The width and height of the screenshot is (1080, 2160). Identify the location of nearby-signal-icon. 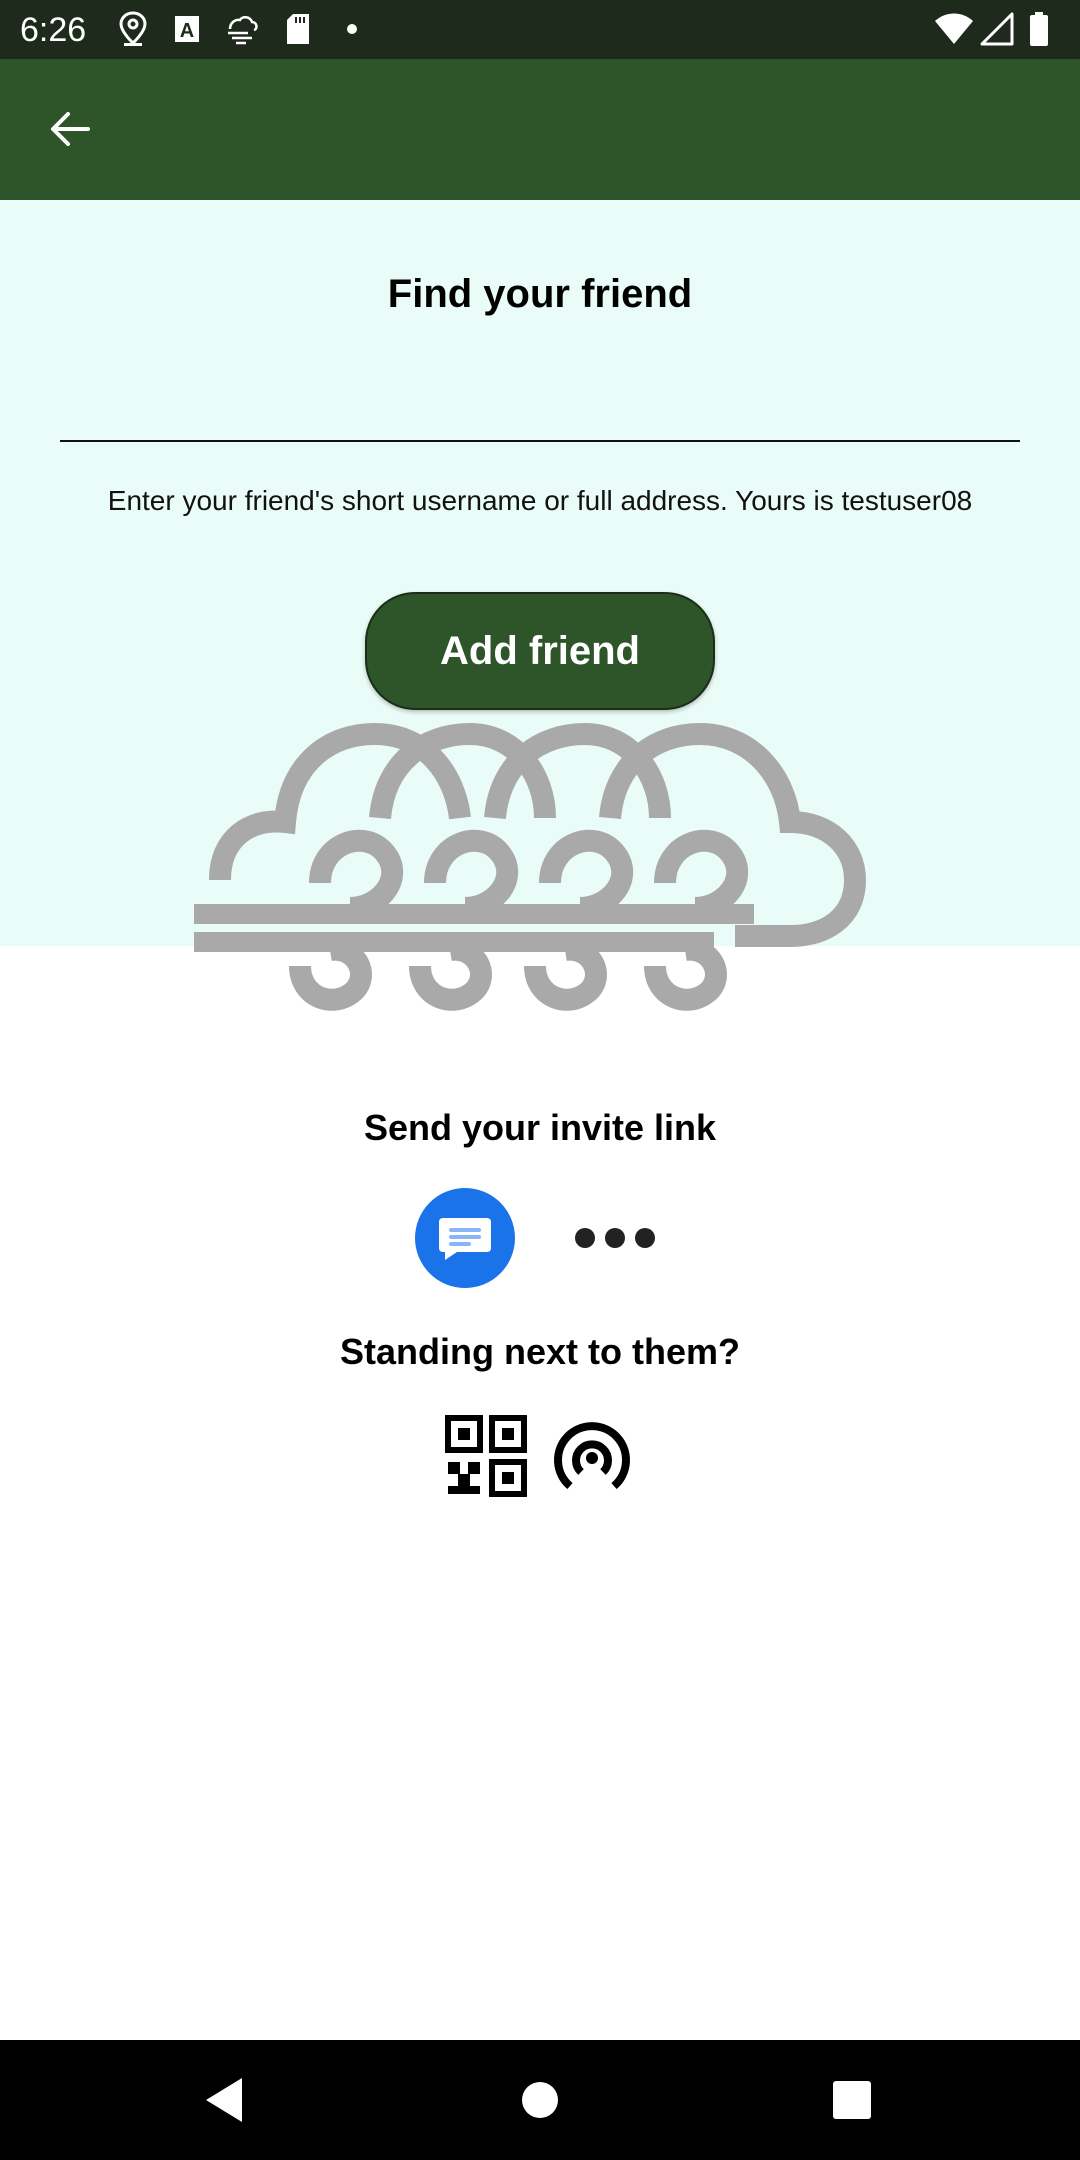
(592, 1456).